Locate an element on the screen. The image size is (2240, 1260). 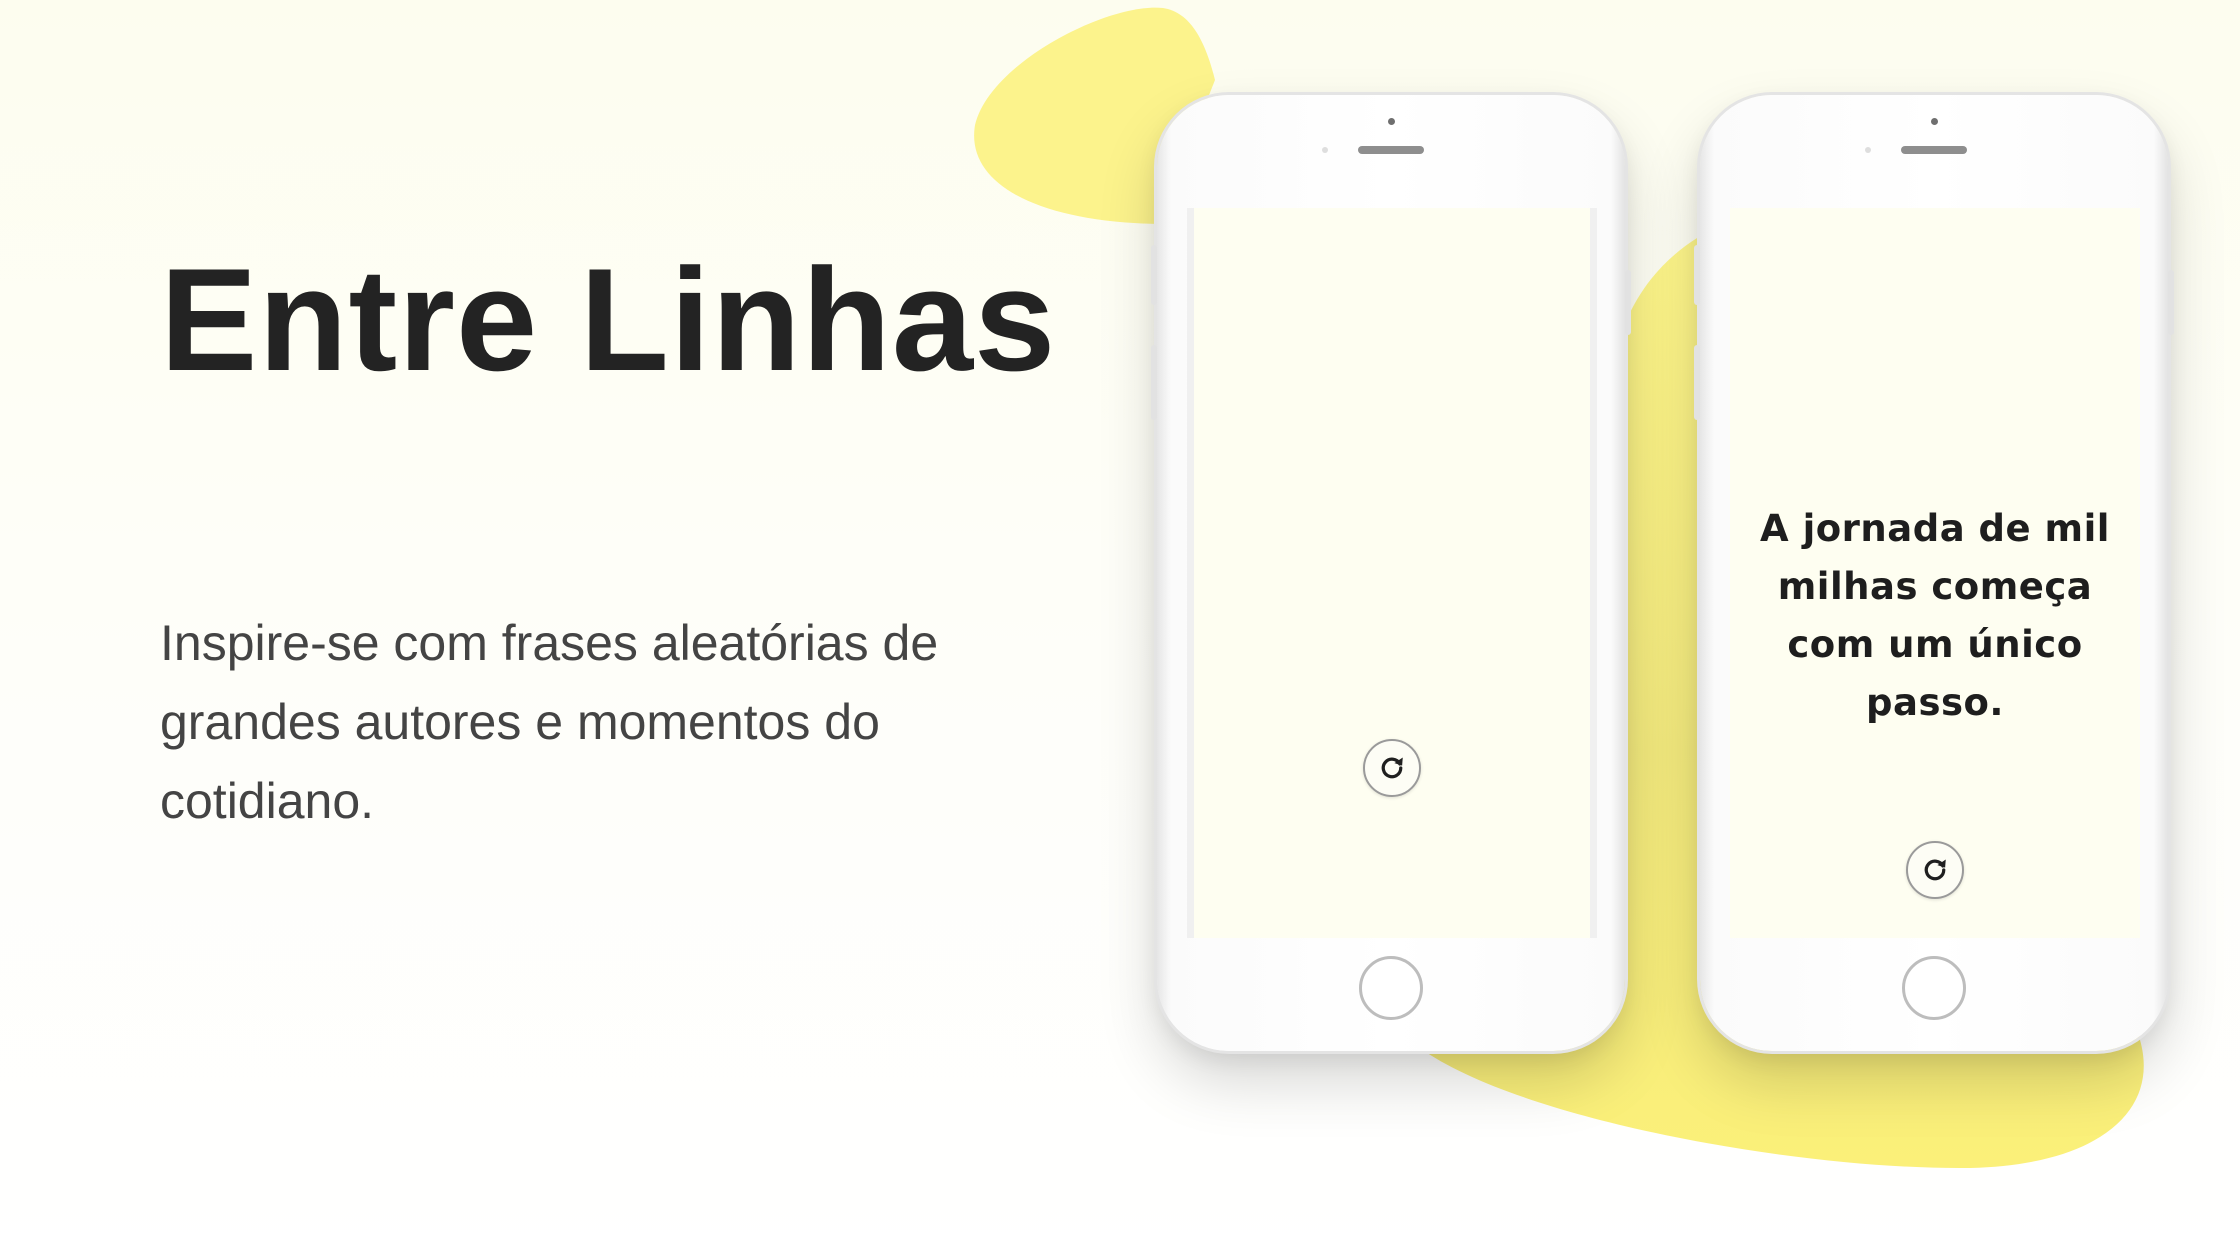
phone-screen is located at coordinates (1392, 573).